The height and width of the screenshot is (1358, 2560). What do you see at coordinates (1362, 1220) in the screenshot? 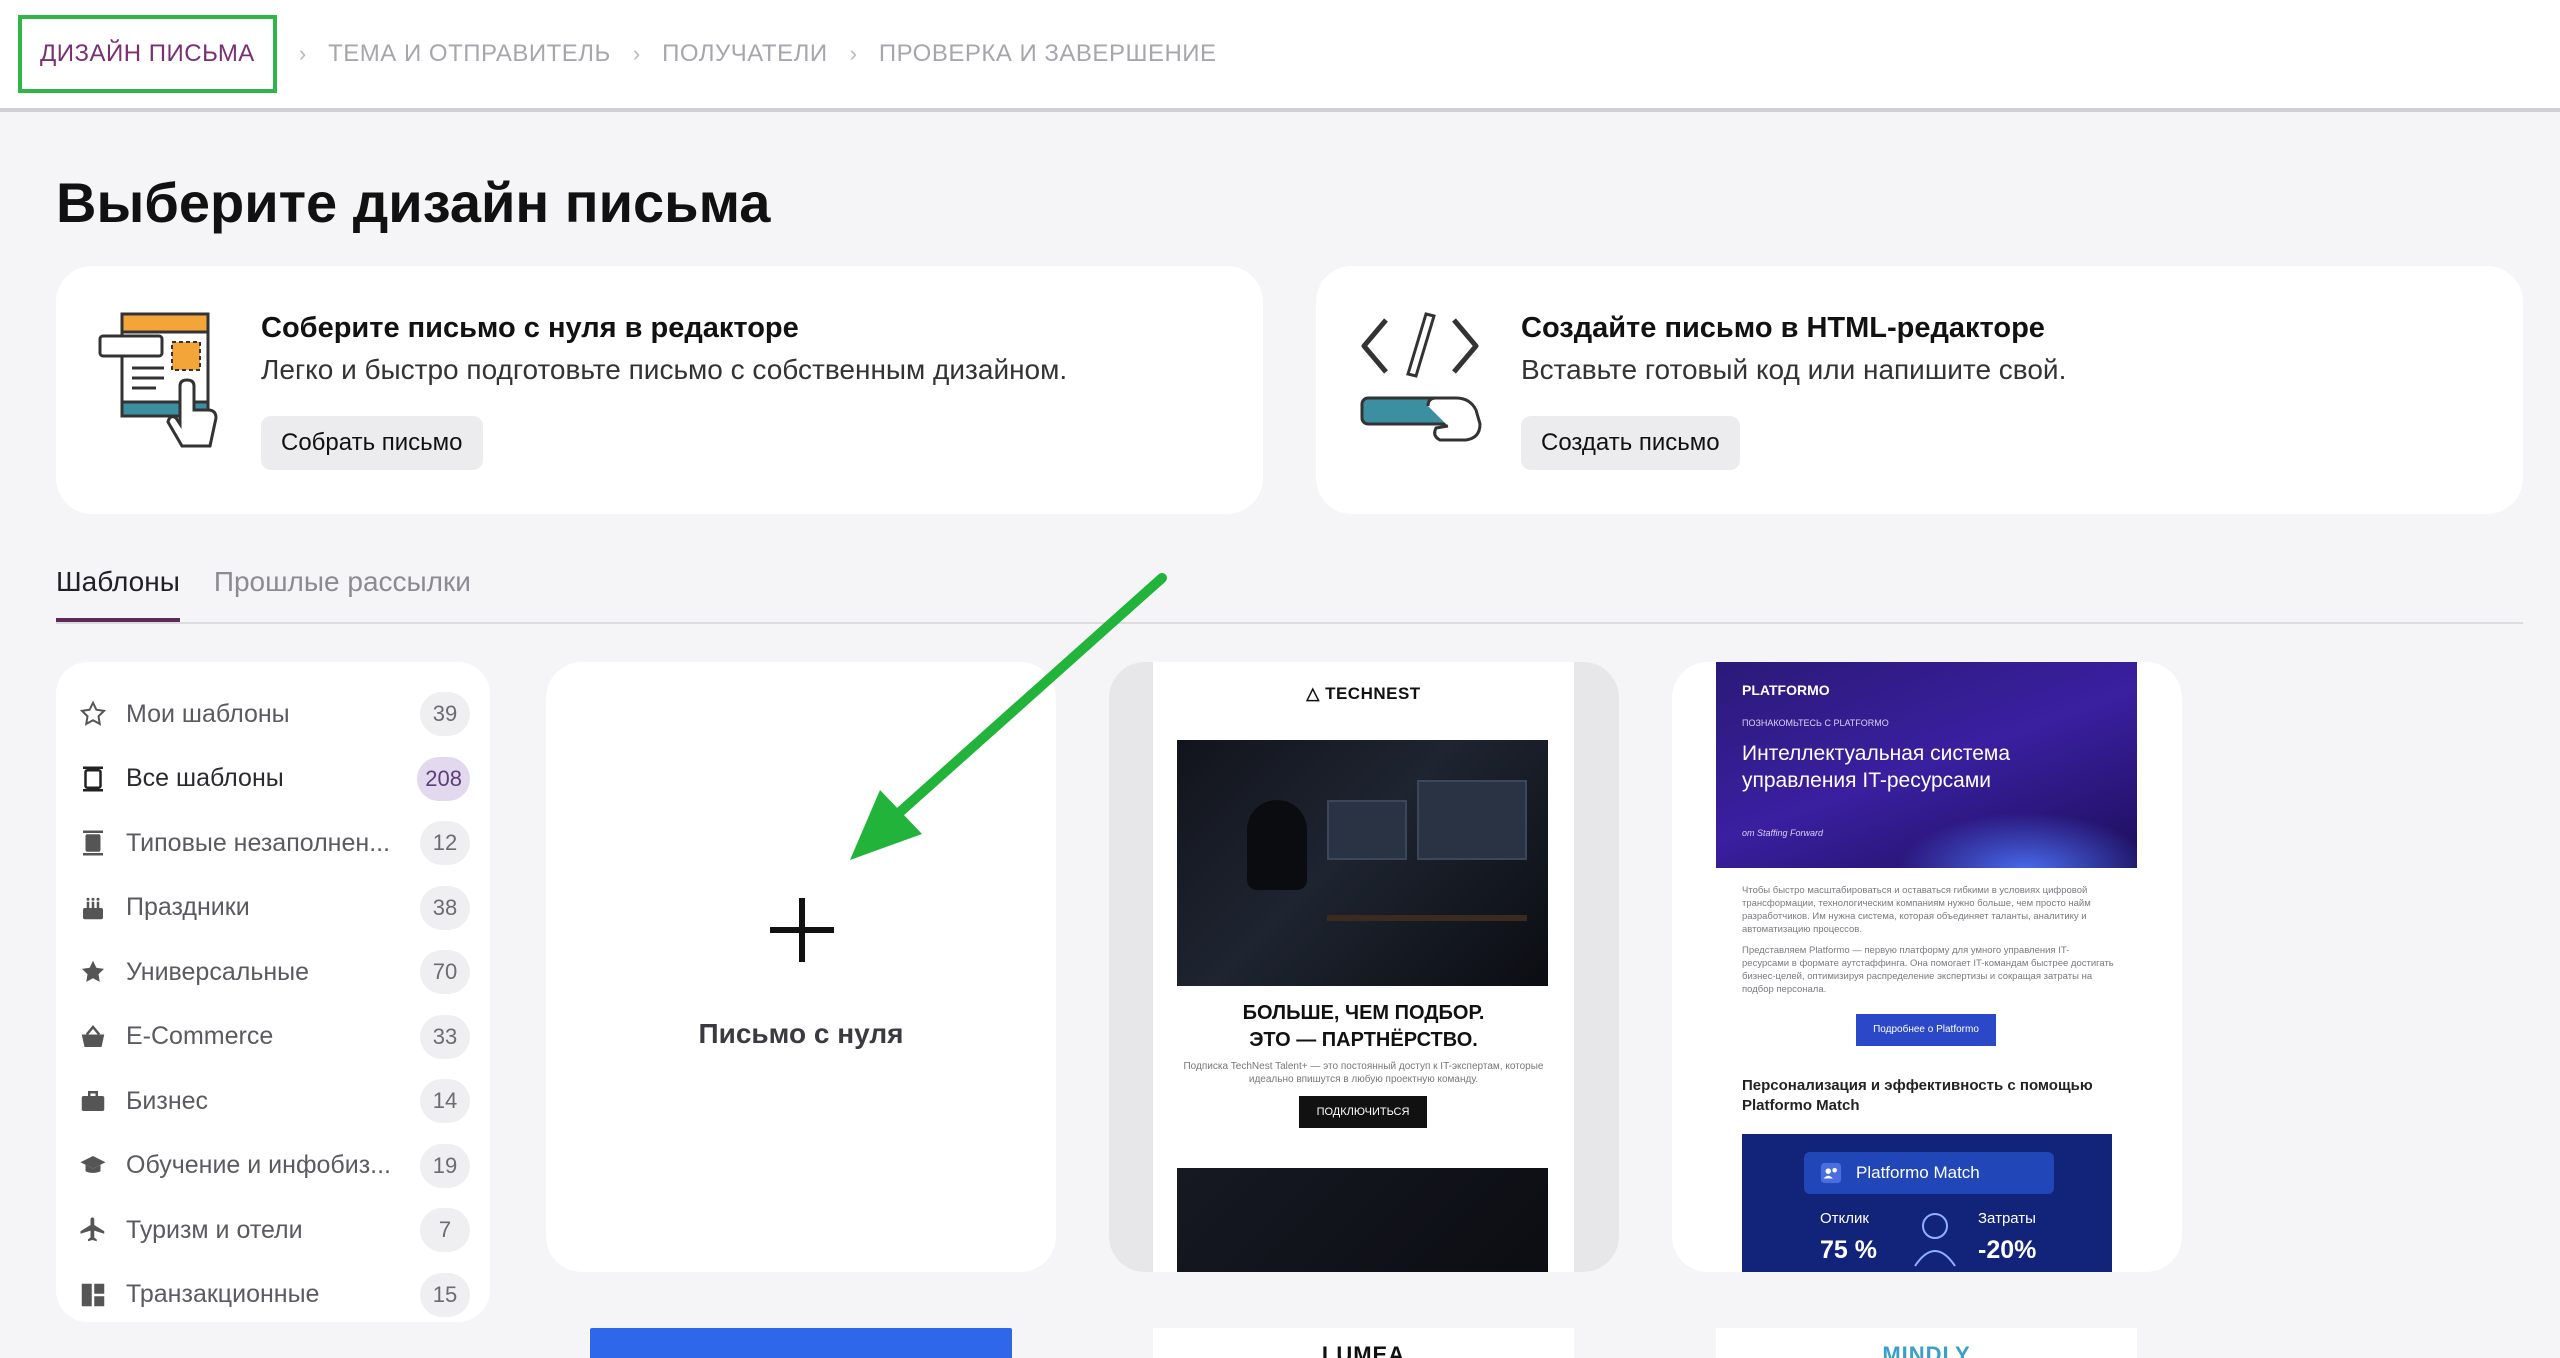
I see `template-secondary-image` at bounding box center [1362, 1220].